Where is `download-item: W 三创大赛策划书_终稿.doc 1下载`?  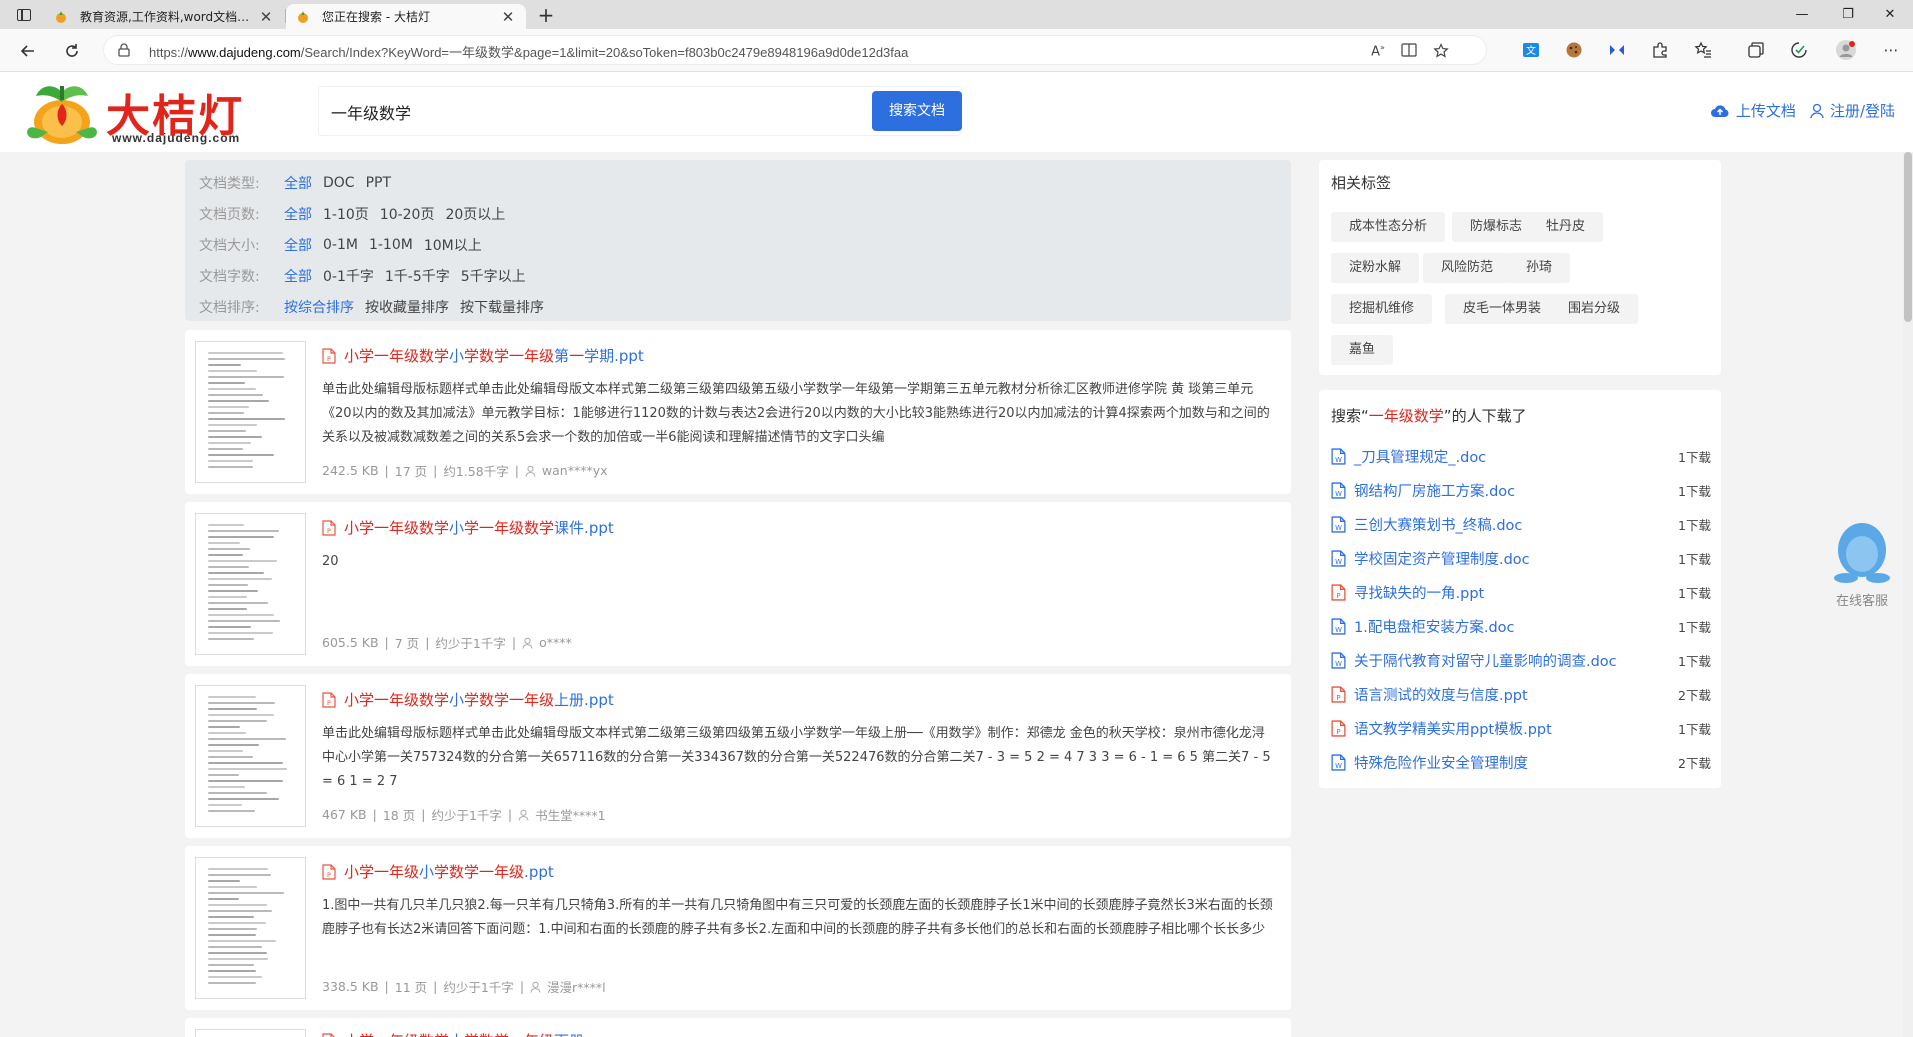 download-item: W 三创大赛策划书_终稿.doc 1下载 is located at coordinates (1521, 524).